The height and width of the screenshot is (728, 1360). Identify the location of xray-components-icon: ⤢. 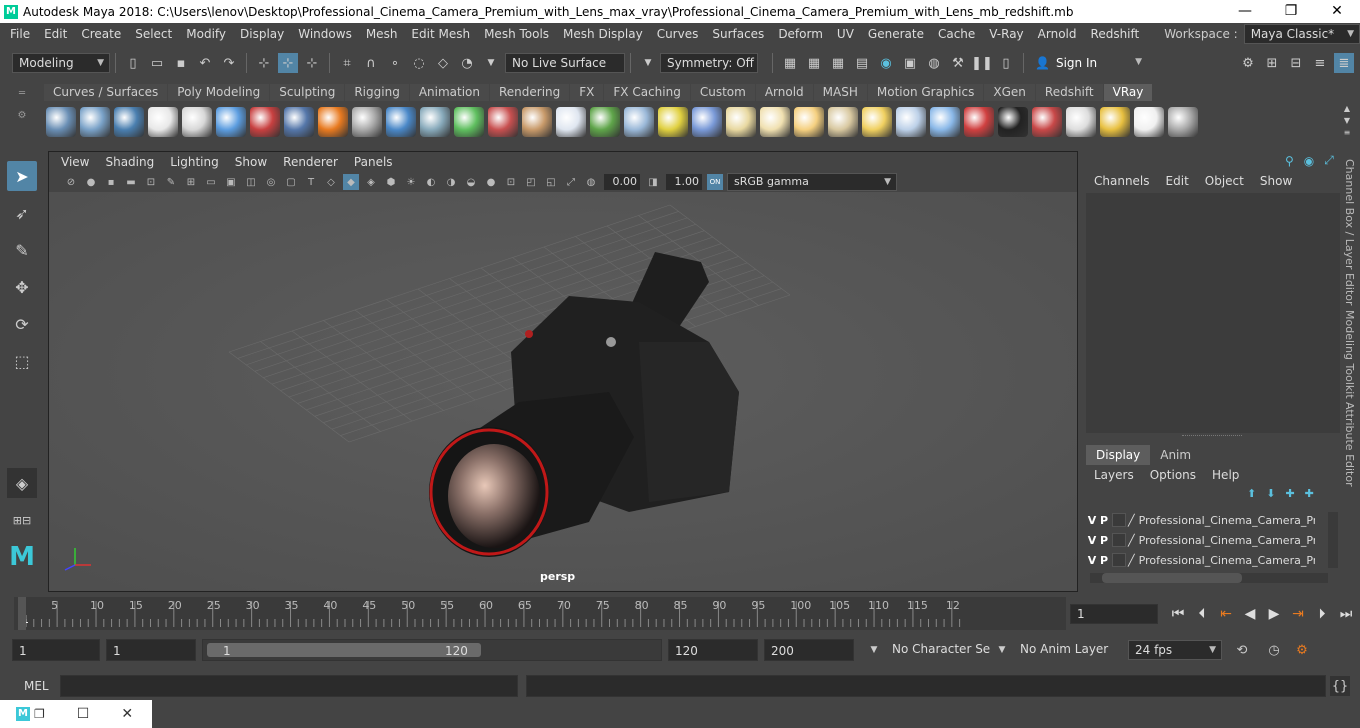
(571, 182).